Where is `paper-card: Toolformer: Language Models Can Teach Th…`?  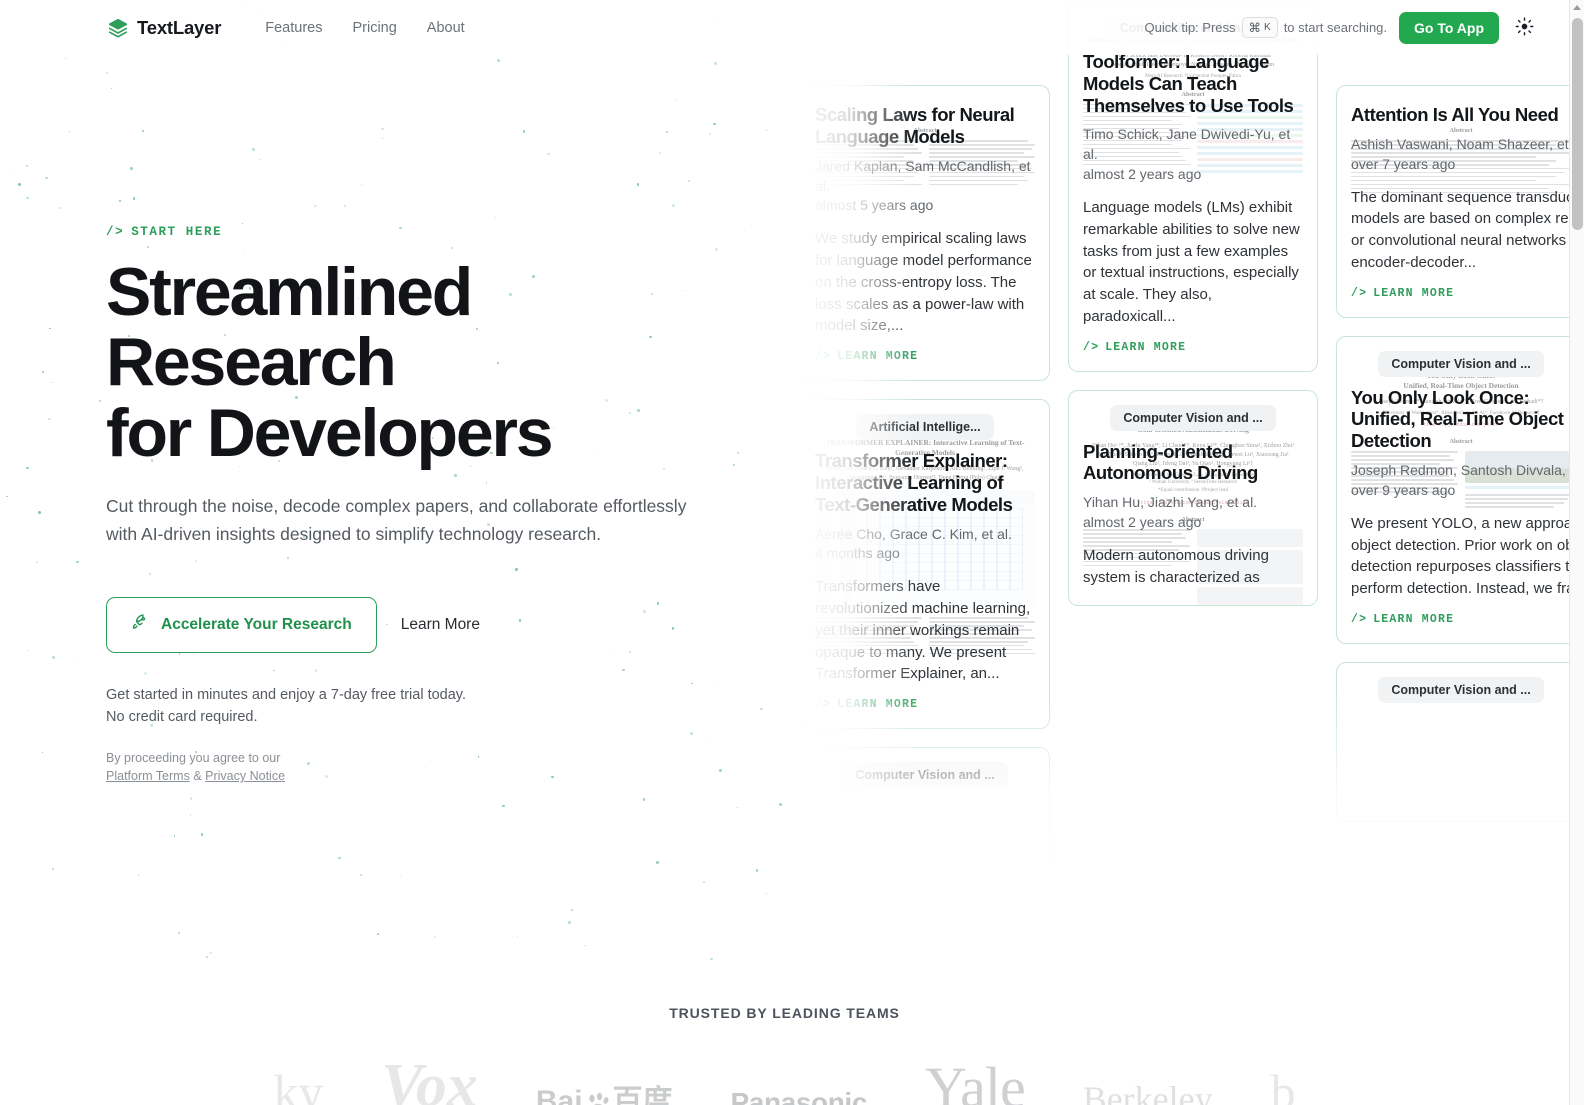
paper-card: Toolformer: Language Models Can Teach Th… is located at coordinates (1193, 186).